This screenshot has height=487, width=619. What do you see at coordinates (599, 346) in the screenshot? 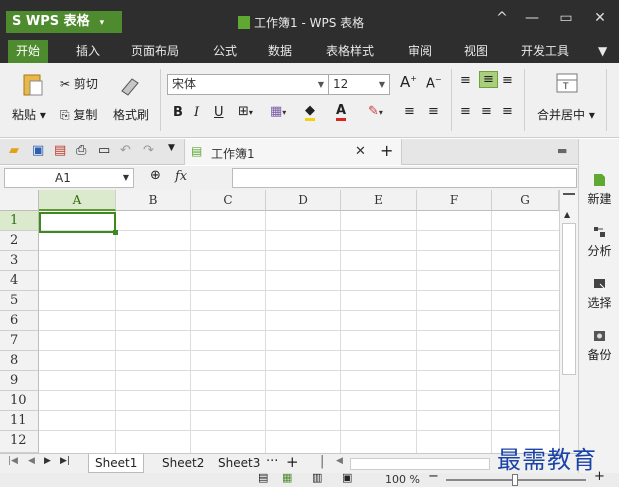
I see `backup-button: 备份` at bounding box center [599, 346].